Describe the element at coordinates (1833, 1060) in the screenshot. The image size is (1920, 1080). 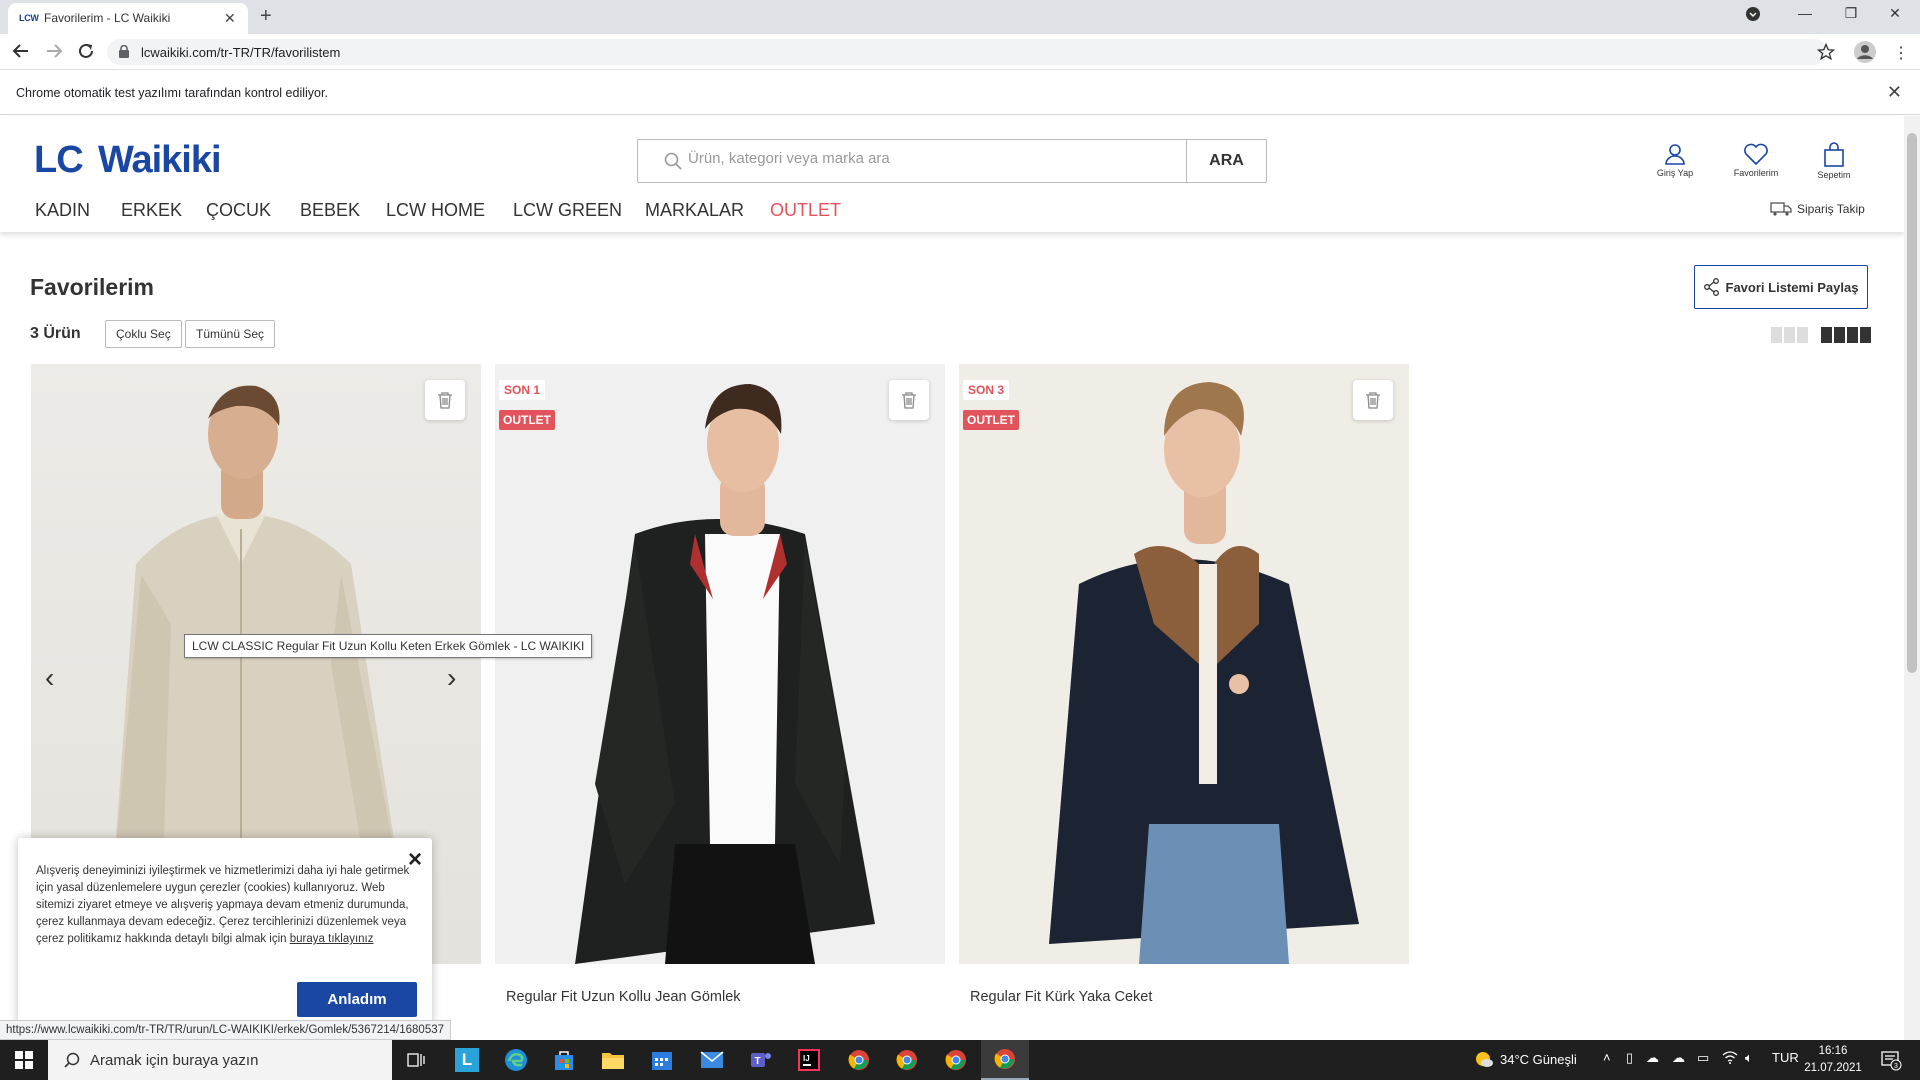
I see `taskbar-clock: 16:16 21.07.2021` at that location.